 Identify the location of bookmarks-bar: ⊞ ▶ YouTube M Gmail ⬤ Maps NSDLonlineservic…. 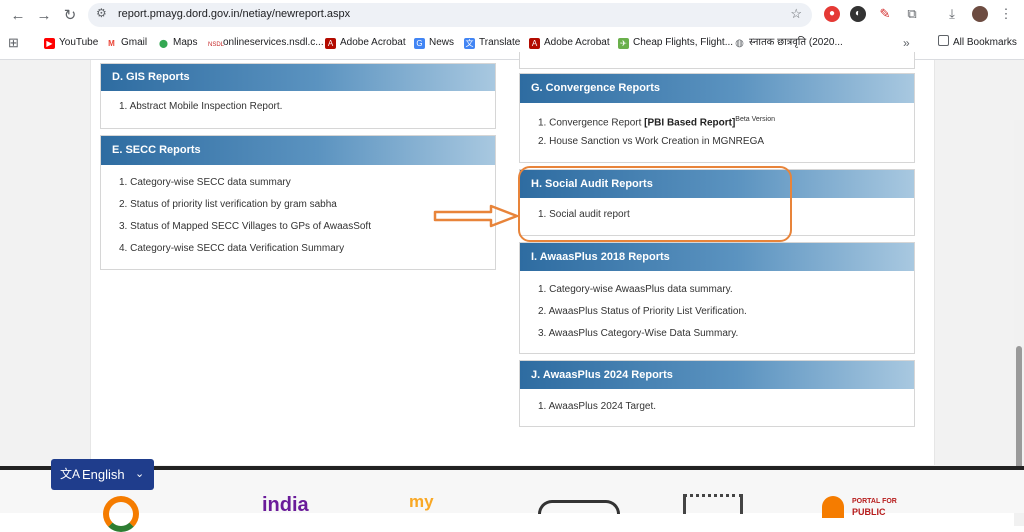
(512, 43).